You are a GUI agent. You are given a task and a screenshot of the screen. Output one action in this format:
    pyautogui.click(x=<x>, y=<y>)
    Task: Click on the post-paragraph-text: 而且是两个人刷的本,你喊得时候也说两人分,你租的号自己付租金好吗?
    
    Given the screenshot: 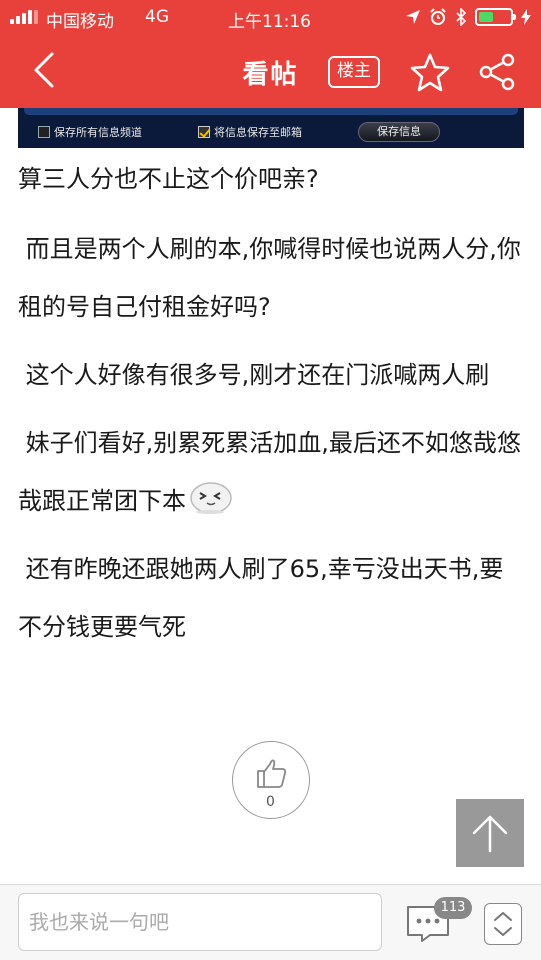 What is the action you would take?
    pyautogui.click(x=269, y=278)
    